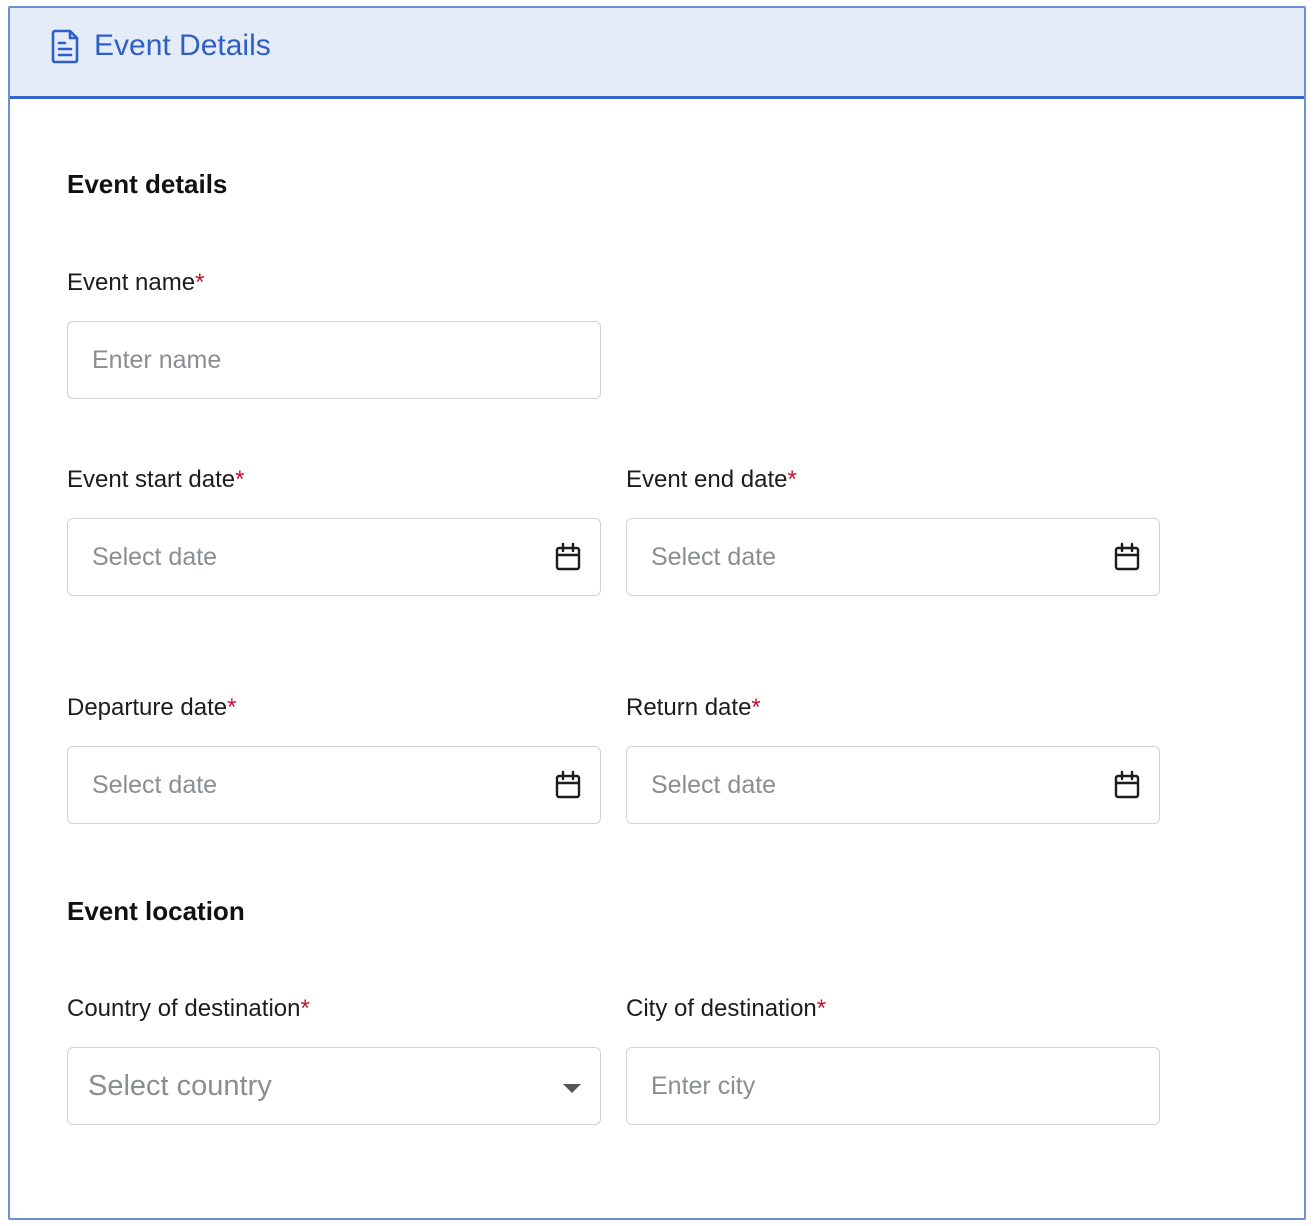 This screenshot has width=1316, height=1226. I want to click on departure-date-placeholder: Select date, so click(155, 785).